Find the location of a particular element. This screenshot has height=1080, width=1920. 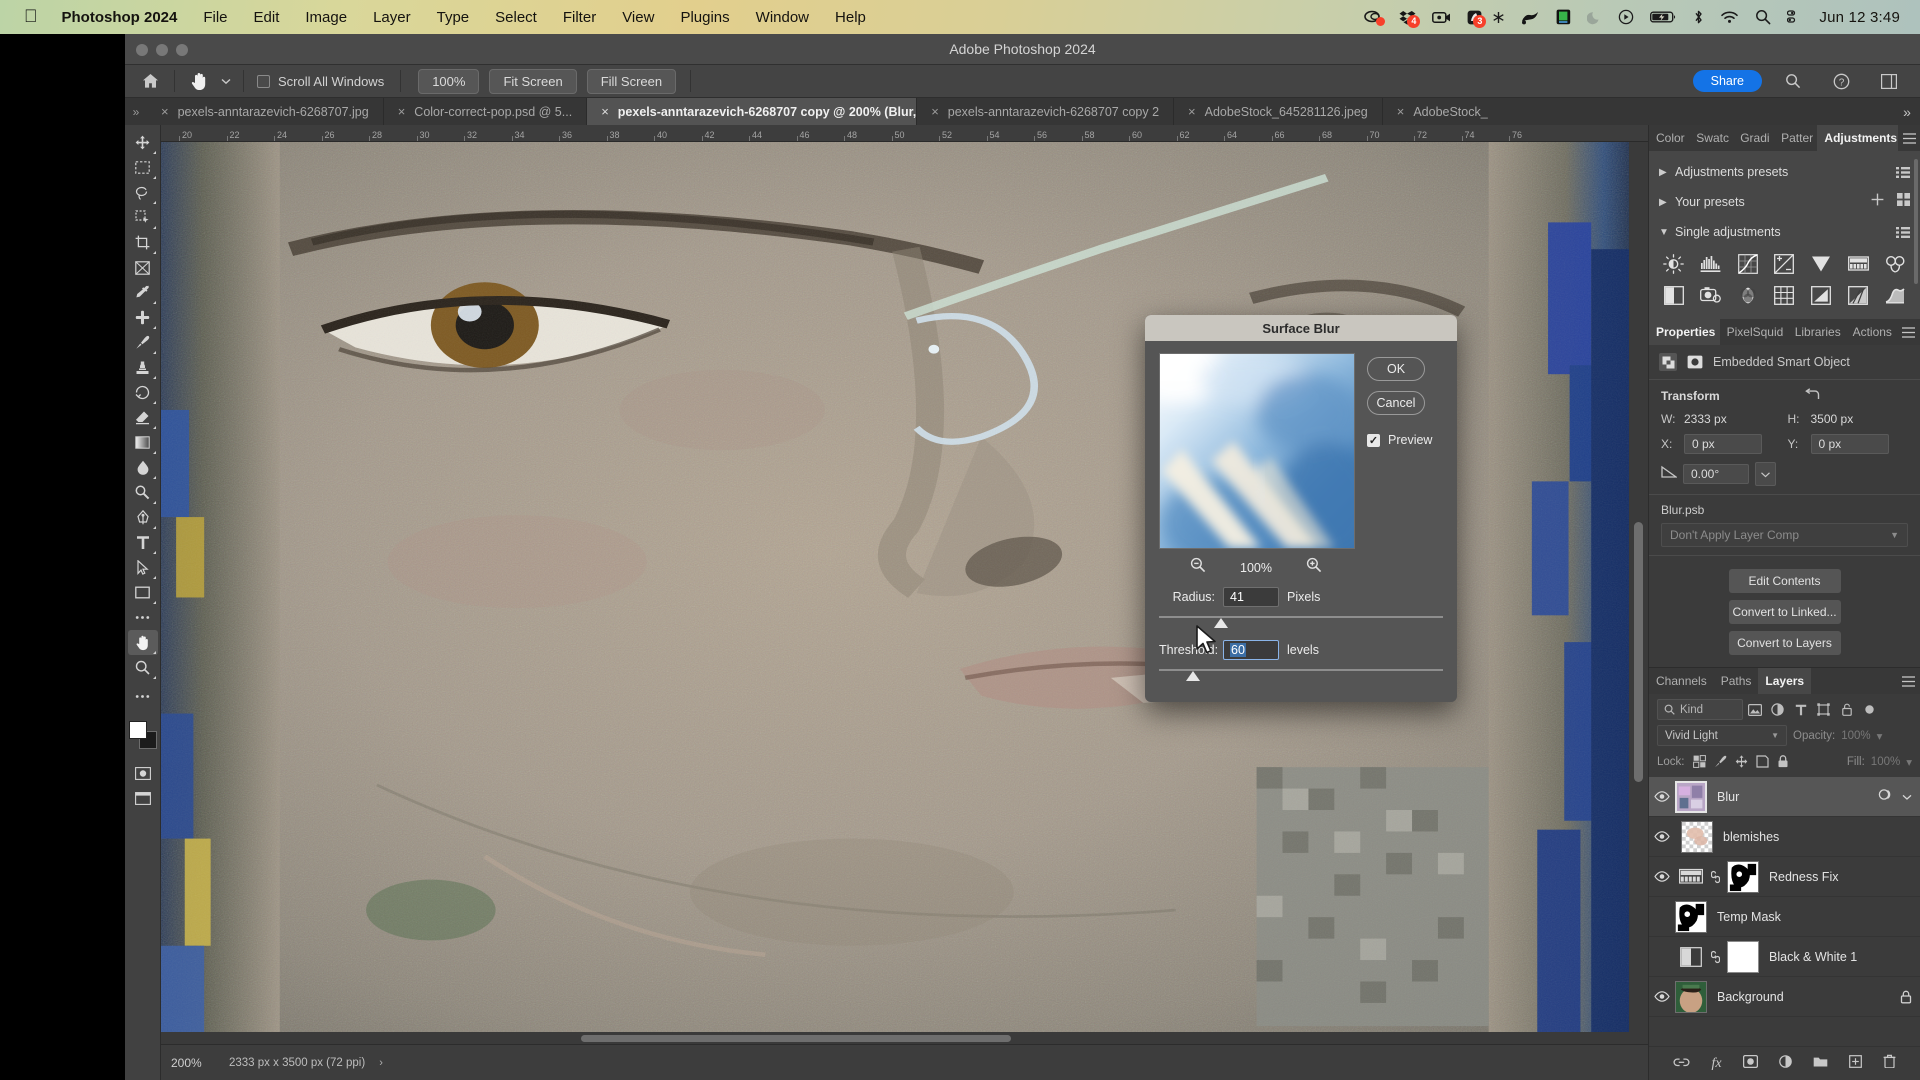

photo-filter-icon is located at coordinates (1711, 295).